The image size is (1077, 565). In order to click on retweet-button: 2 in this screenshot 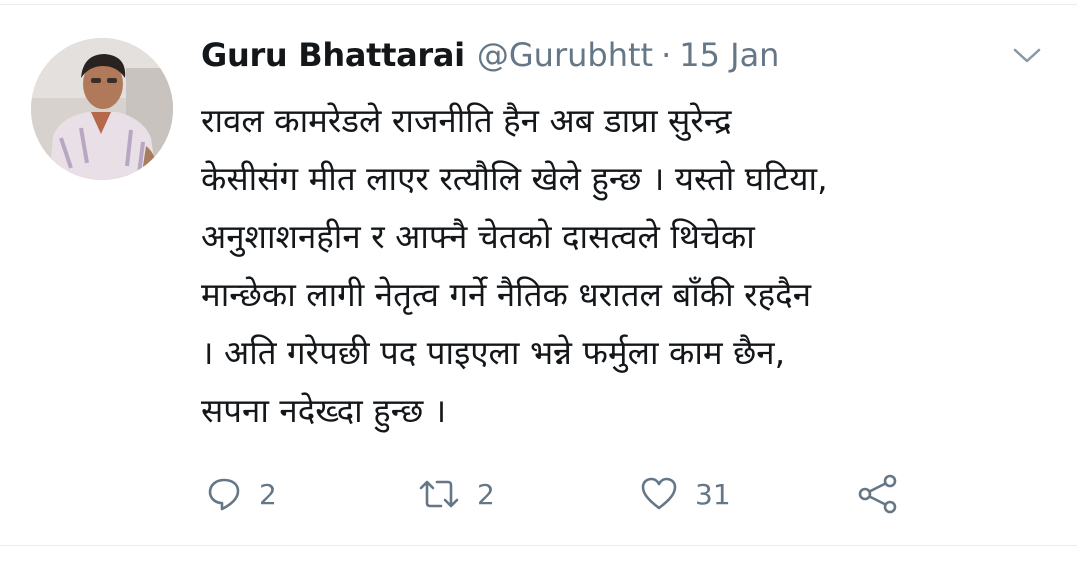, I will do `click(456, 494)`.